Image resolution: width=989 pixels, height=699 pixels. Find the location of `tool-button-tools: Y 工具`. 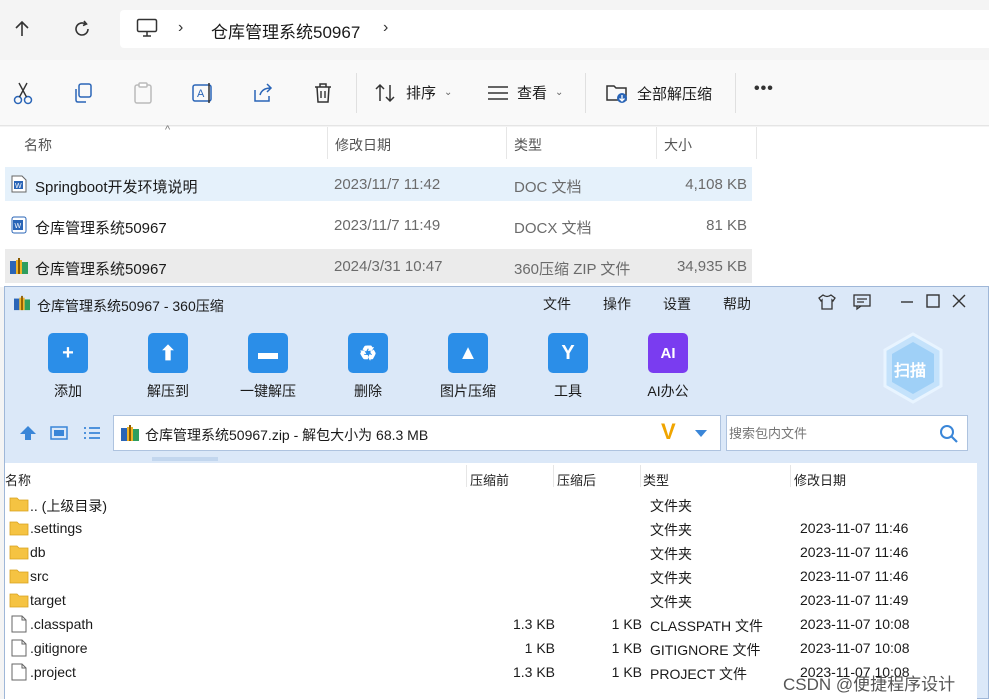

tool-button-tools: Y 工具 is located at coordinates (568, 366).